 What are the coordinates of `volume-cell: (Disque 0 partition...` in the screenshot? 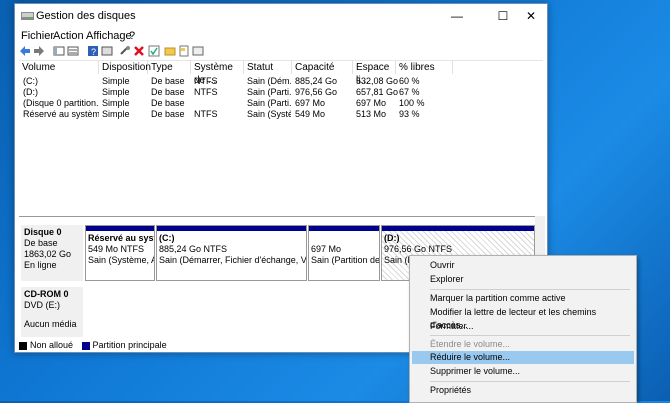 It's located at (61, 103).